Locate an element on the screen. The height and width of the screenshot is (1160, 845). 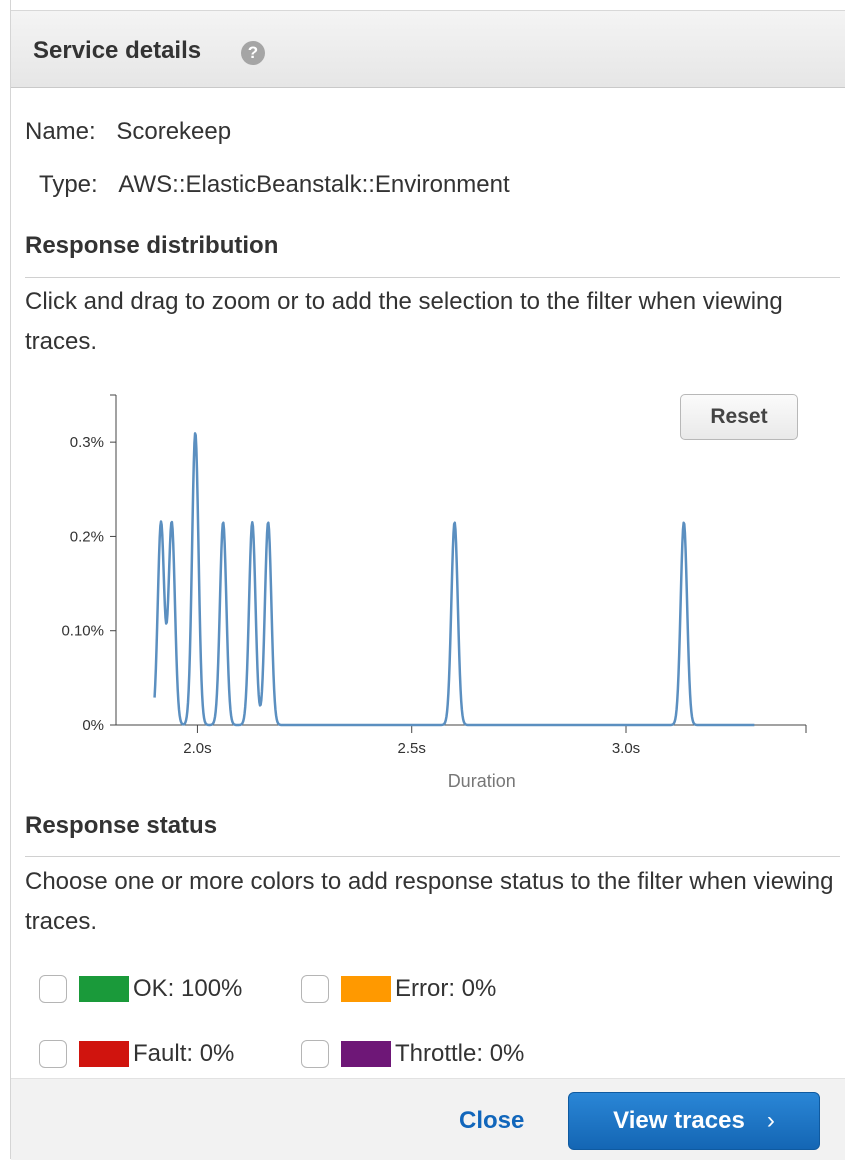
fault-label: Fault: 0% is located at coordinates (184, 1053).